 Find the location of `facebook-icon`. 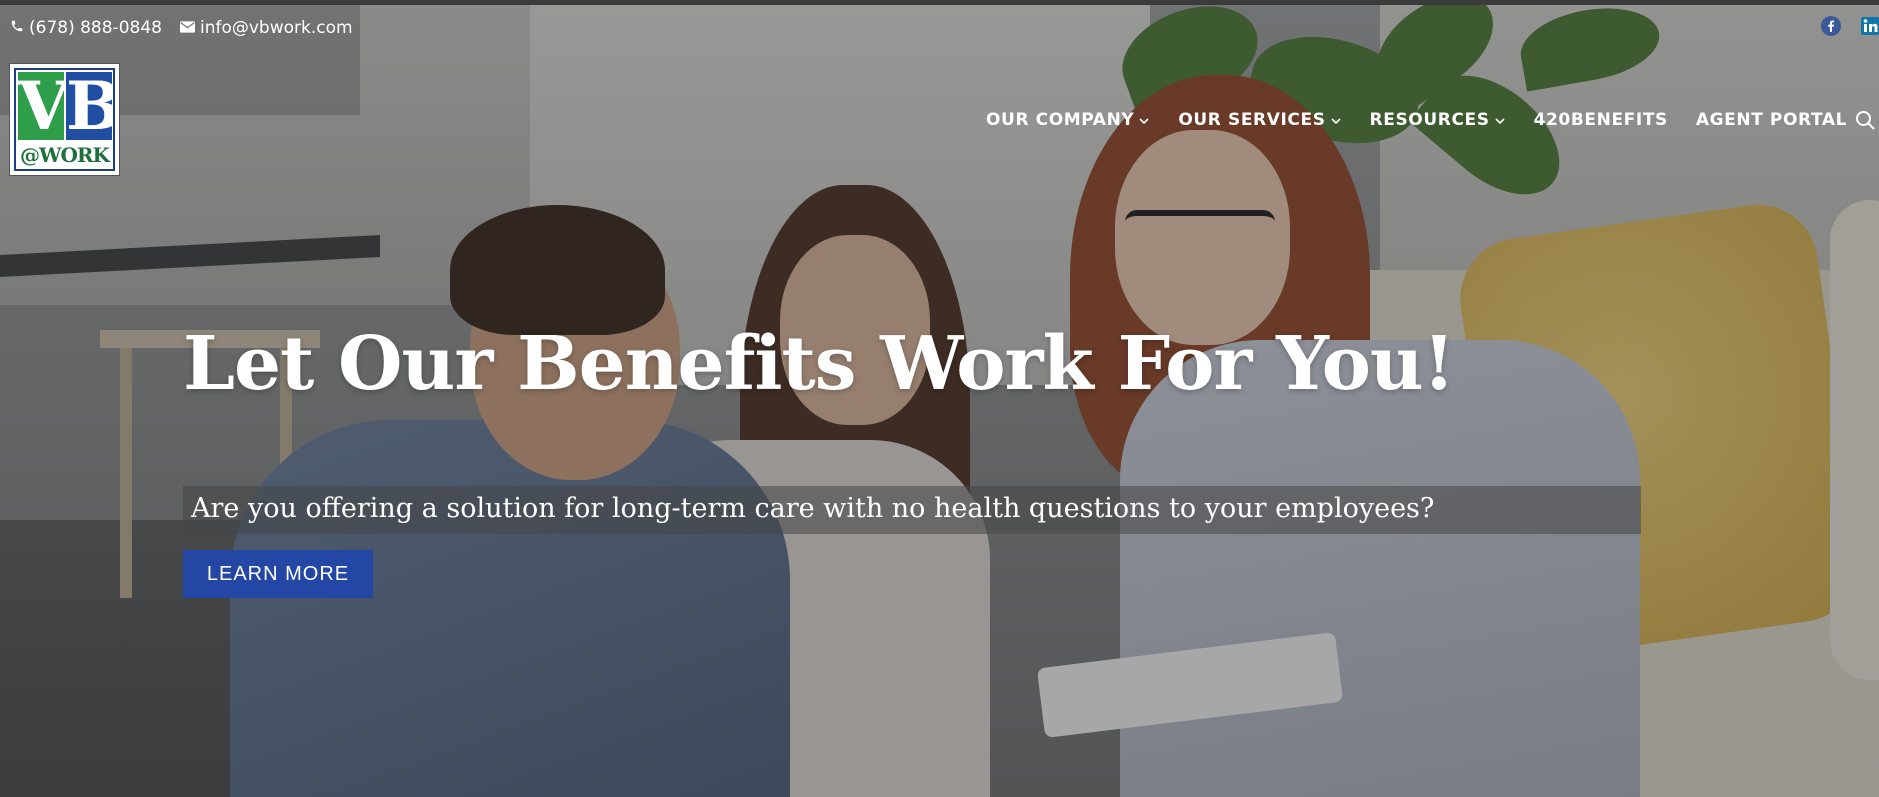

facebook-icon is located at coordinates (1831, 26).